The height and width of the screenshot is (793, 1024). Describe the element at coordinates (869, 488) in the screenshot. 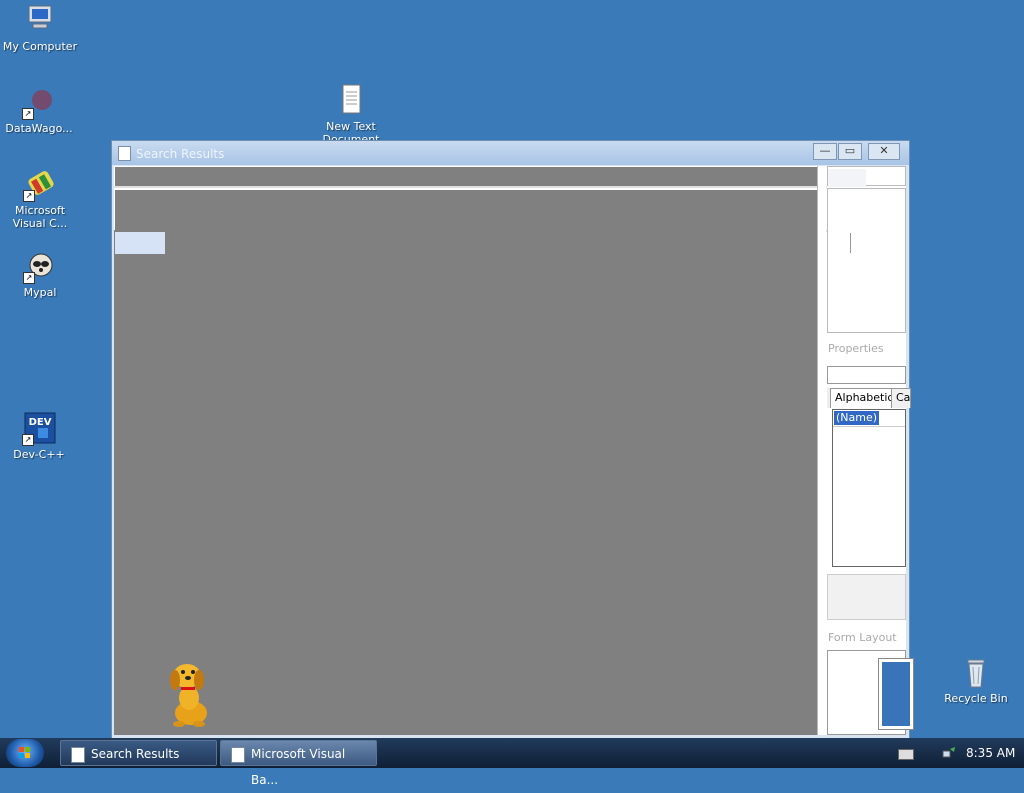

I see `property-grid: (Name)` at that location.